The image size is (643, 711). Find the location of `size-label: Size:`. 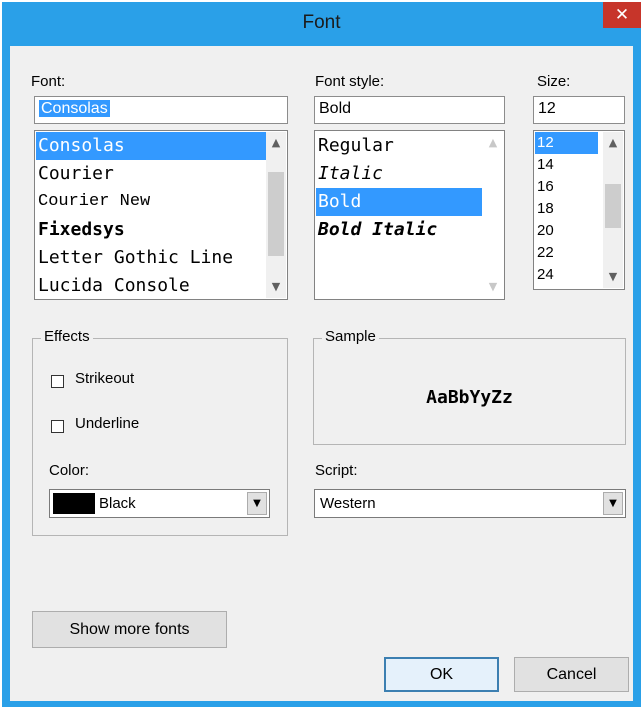

size-label: Size: is located at coordinates (554, 81).